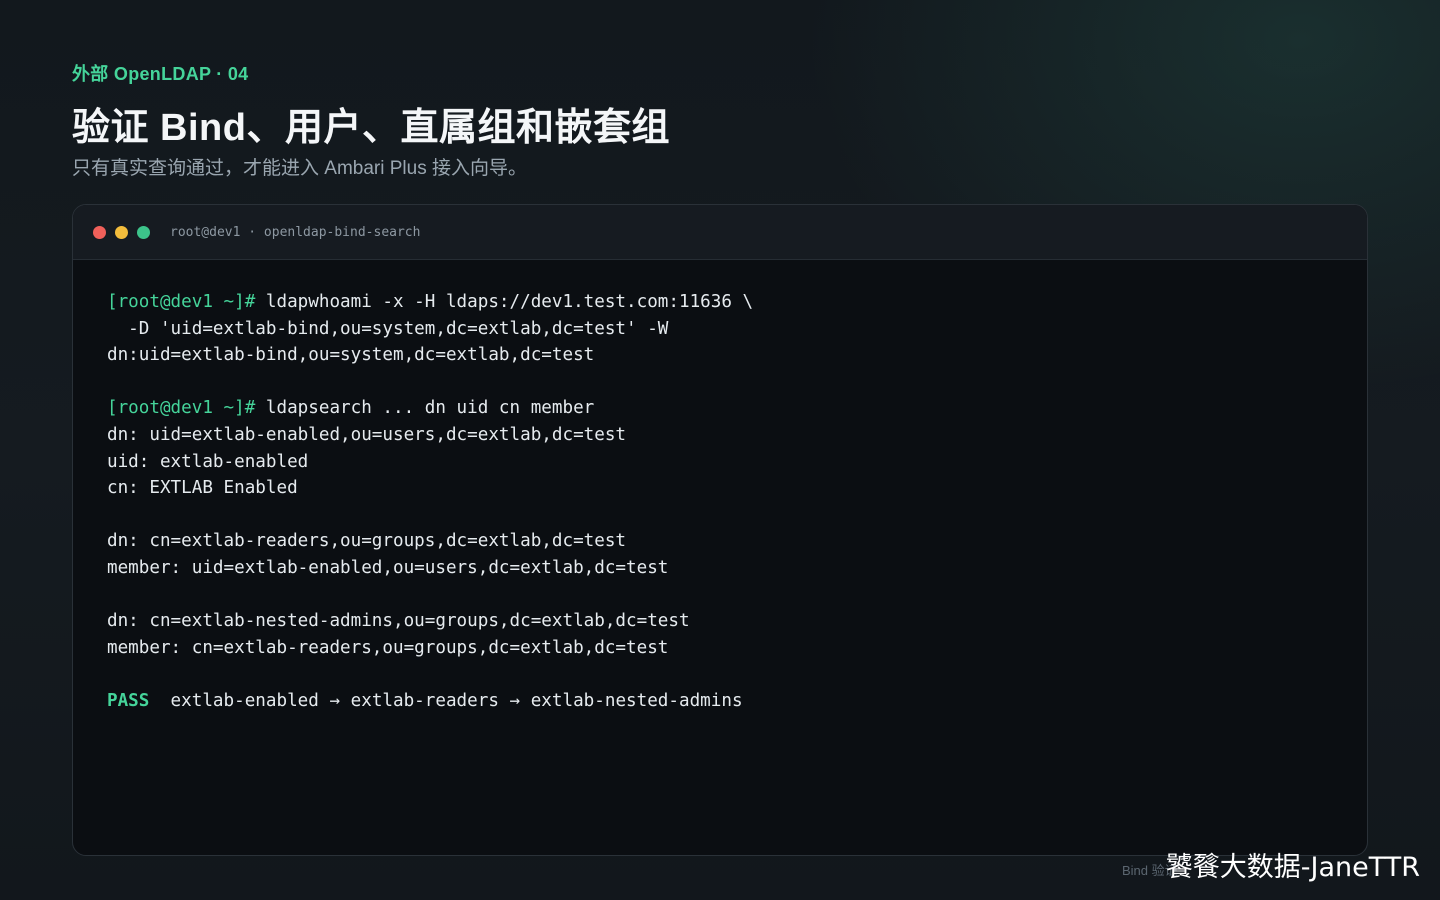  What do you see at coordinates (208, 461) in the screenshot?
I see `terminal-line: uid: extlab-enabled` at bounding box center [208, 461].